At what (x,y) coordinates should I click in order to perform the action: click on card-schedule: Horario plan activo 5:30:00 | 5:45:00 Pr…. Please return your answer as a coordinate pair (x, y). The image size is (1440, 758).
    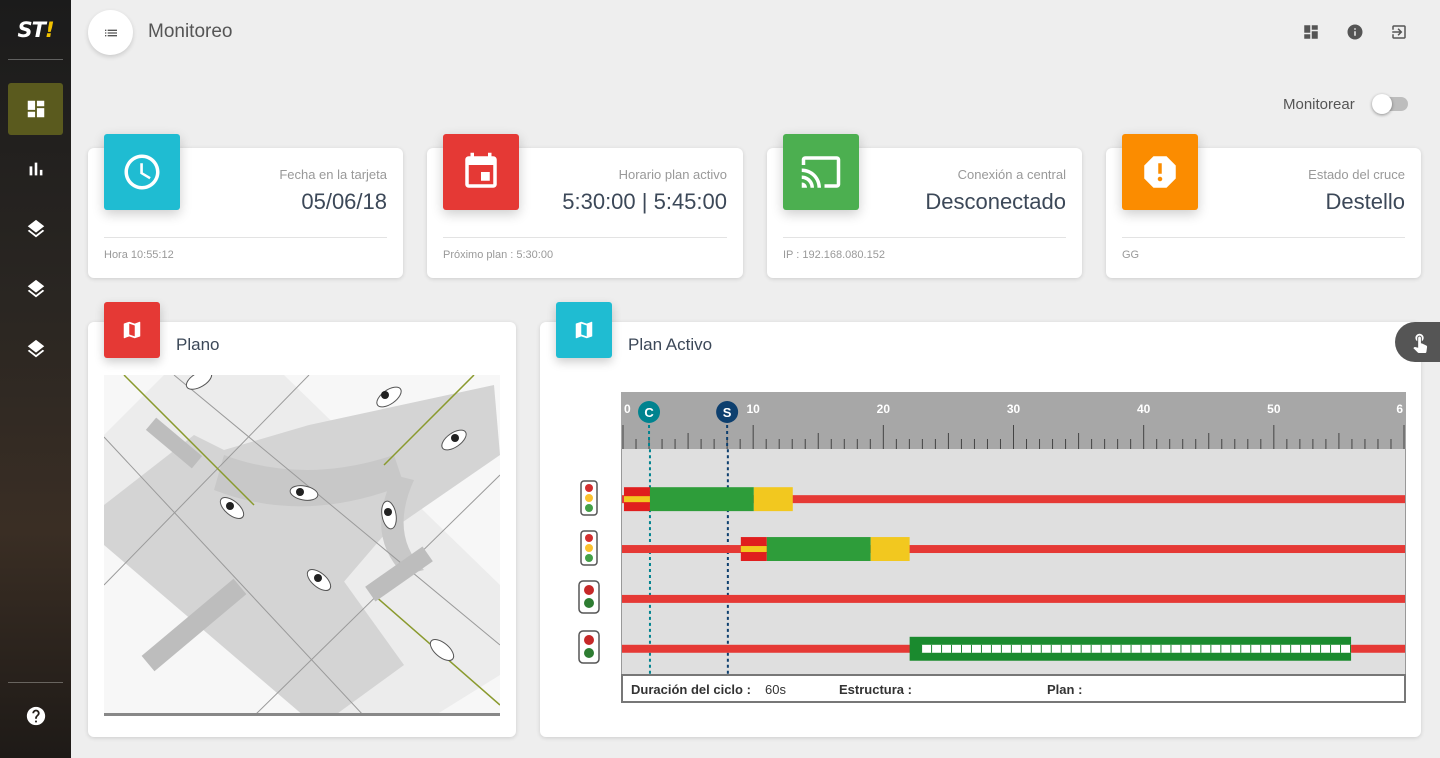
    Looking at the image, I should click on (585, 206).